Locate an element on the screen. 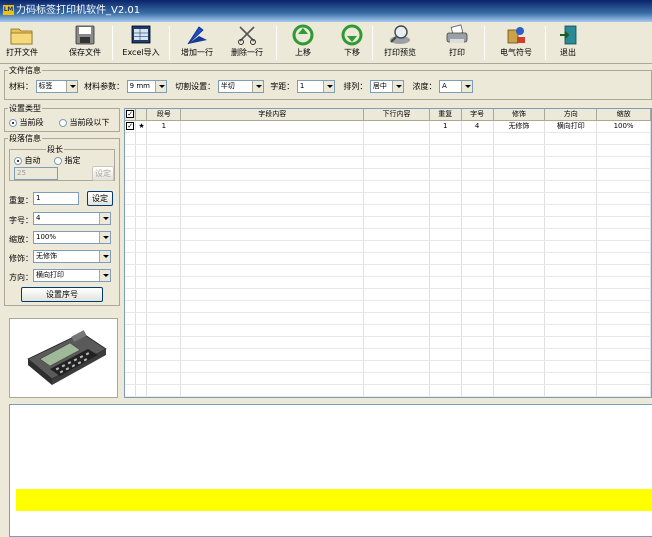 Image resolution: width=652 pixels, height=537 pixels. save-file-button: 保存文件 is located at coordinates (85, 43).